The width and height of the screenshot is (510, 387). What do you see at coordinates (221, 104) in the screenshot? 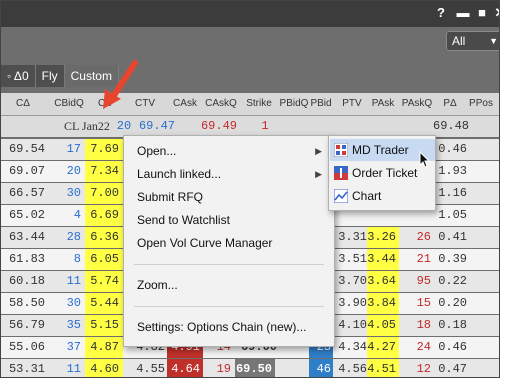
I see `col-header: CAskQ` at bounding box center [221, 104].